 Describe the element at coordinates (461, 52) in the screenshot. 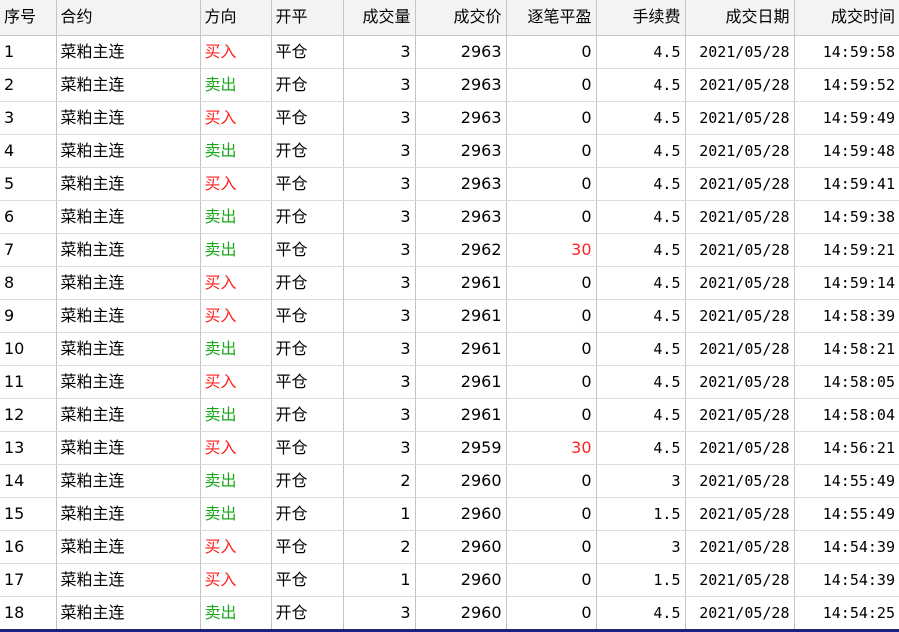

I see `cell-price: 2963` at that location.